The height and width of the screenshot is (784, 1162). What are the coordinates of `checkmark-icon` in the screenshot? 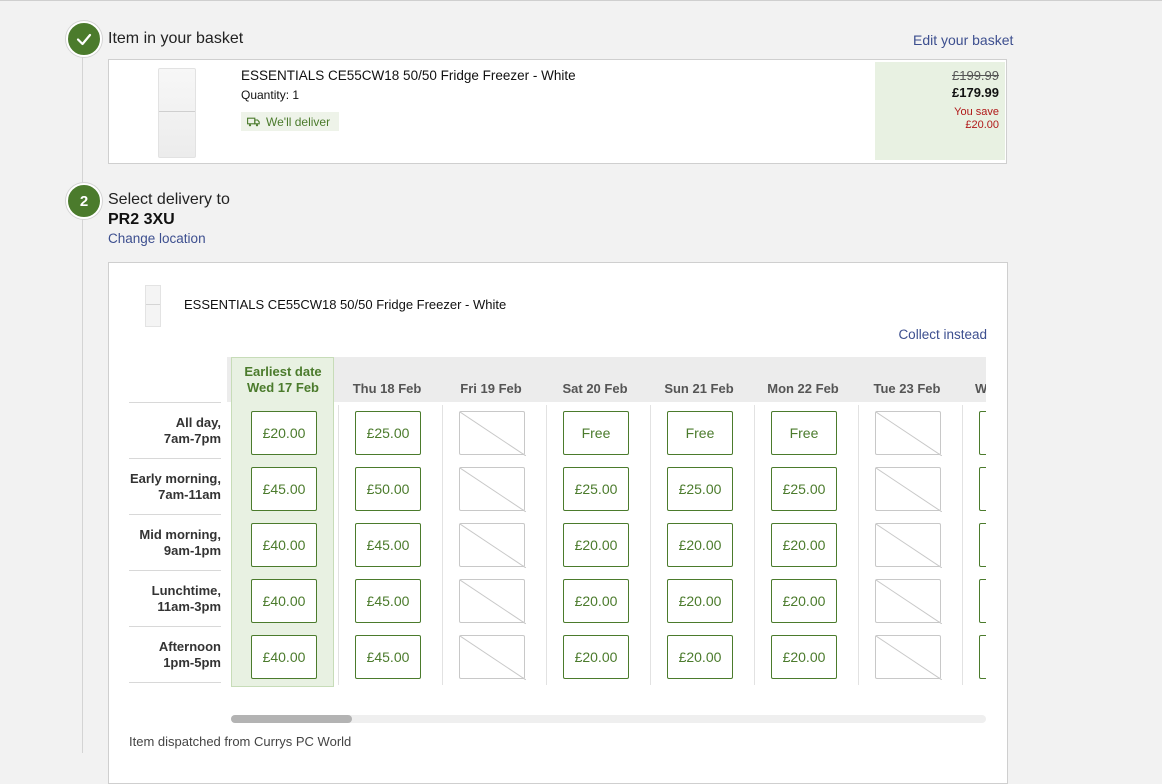 It's located at (84, 39).